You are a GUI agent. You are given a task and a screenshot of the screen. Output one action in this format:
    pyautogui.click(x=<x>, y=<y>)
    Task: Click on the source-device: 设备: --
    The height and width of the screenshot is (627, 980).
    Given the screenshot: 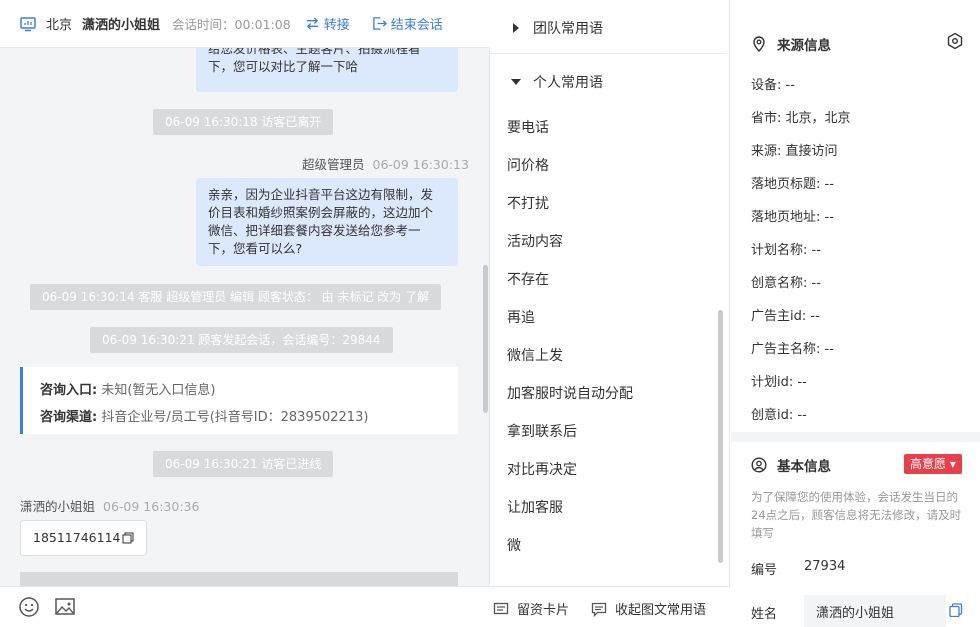 What is the action you would take?
    pyautogui.click(x=773, y=85)
    